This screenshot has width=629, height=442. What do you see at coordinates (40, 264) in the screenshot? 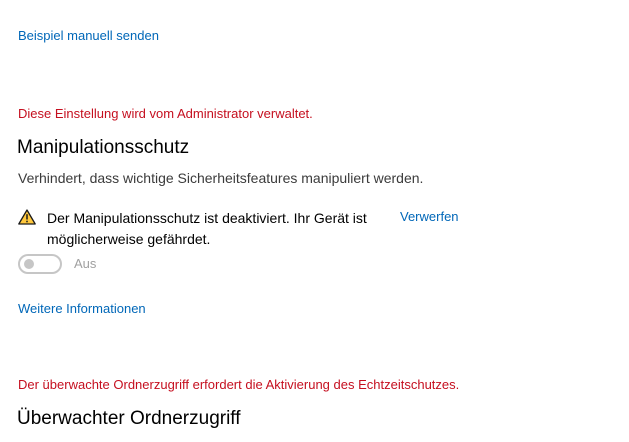
I see `tamper-protection-toggle` at bounding box center [40, 264].